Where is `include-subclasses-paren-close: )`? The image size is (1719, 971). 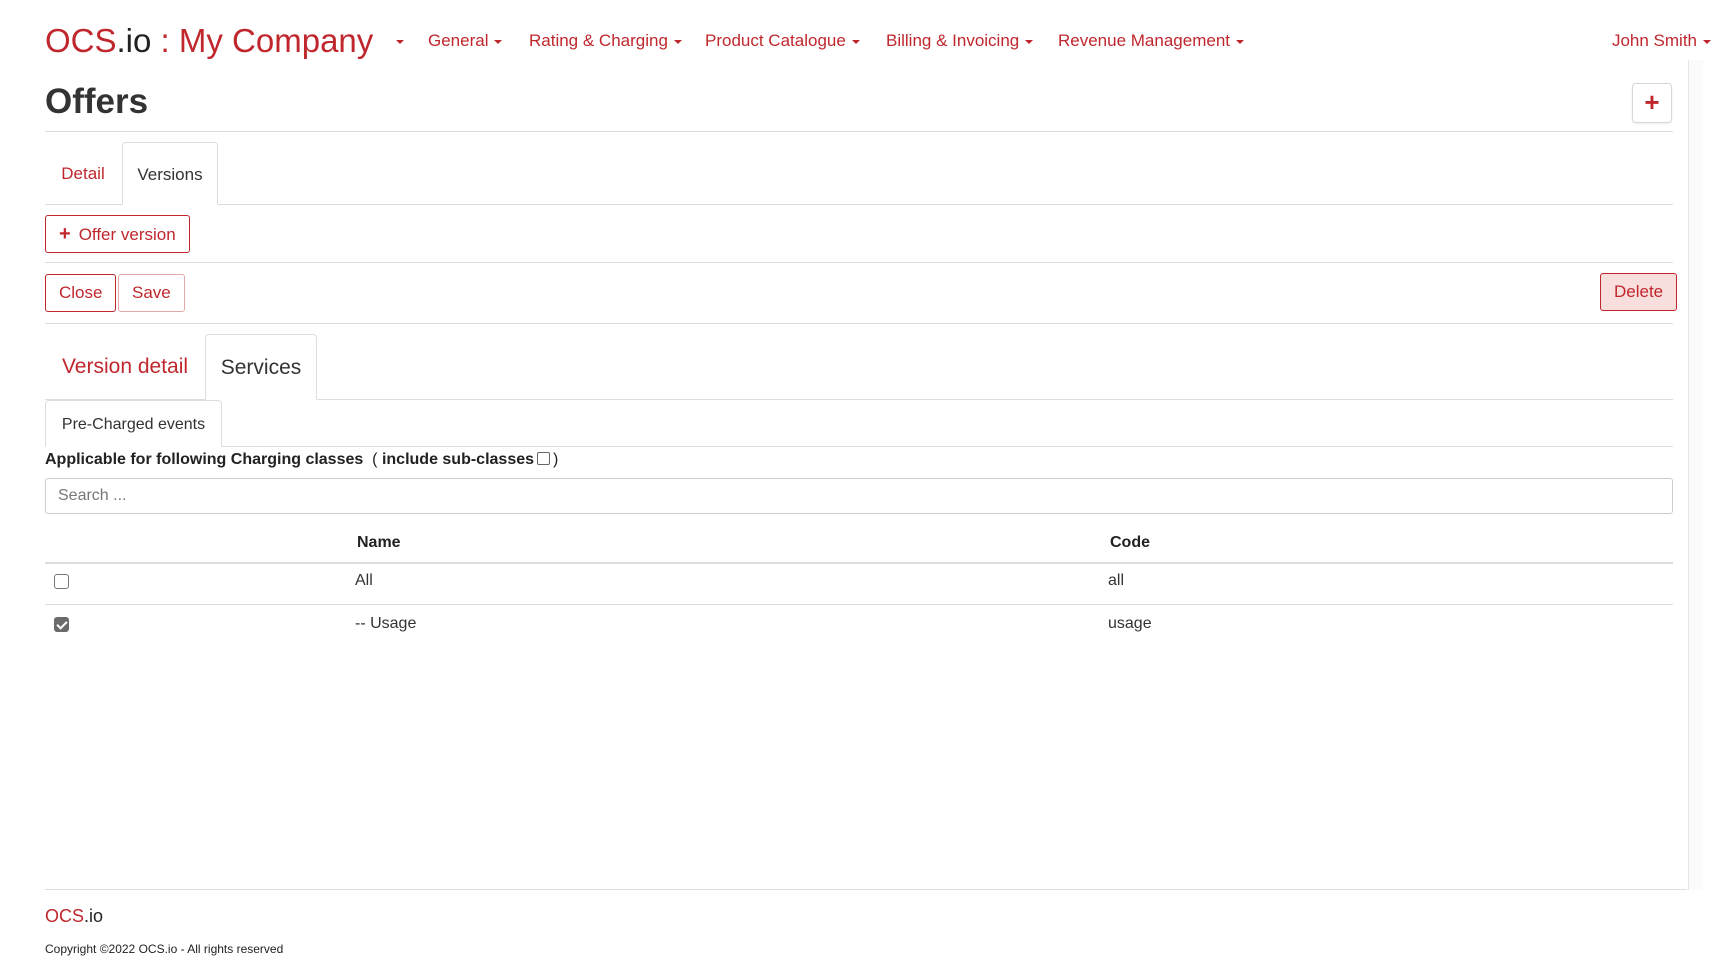
include-subclasses-paren-close: ) is located at coordinates (556, 459).